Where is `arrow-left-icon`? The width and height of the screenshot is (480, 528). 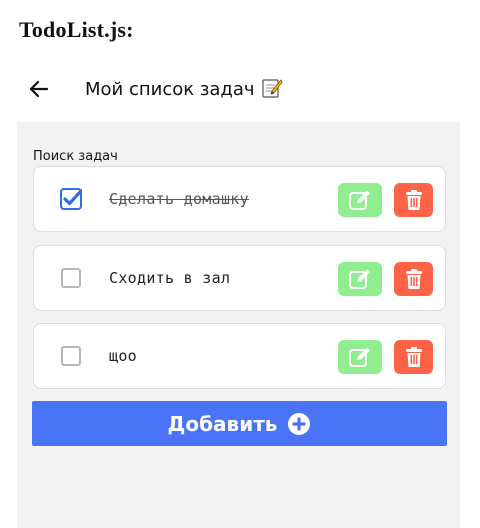 arrow-left-icon is located at coordinates (39, 89).